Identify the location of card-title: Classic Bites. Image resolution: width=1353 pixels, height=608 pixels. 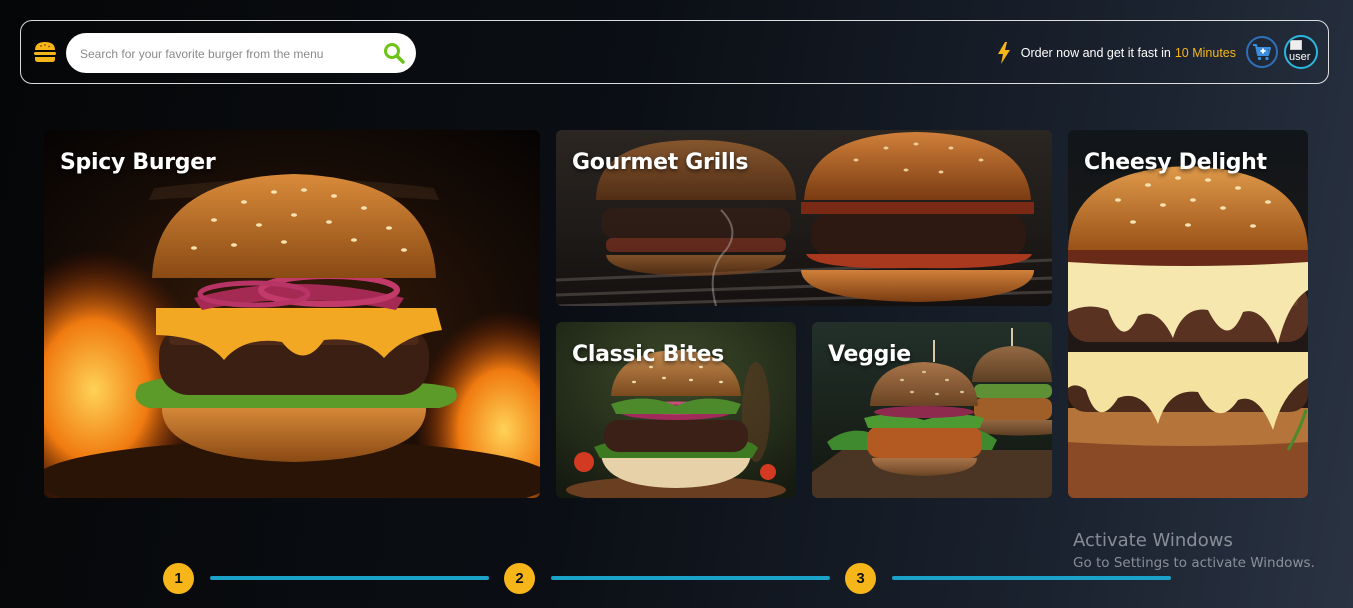
(648, 354).